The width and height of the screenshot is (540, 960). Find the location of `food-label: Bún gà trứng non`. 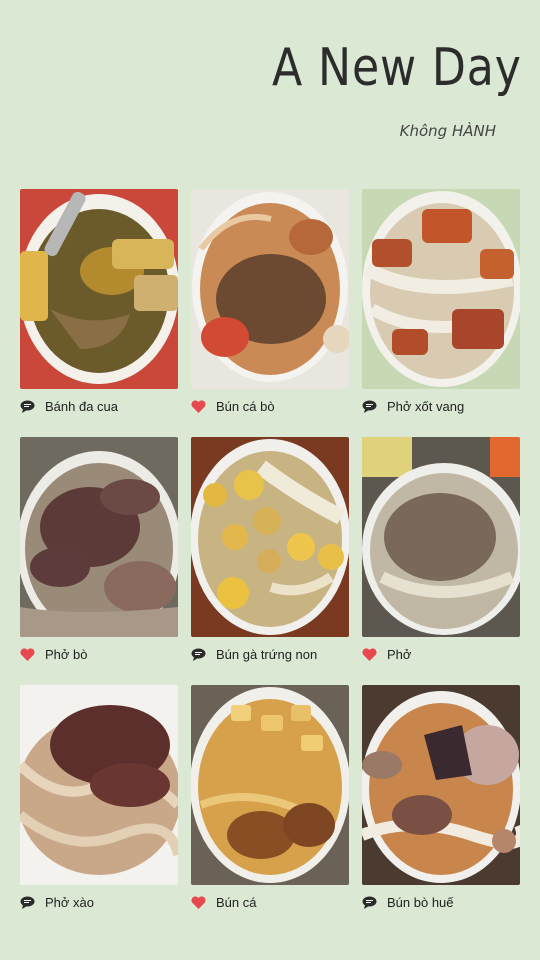

food-label: Bún gà trứng non is located at coordinates (267, 654).